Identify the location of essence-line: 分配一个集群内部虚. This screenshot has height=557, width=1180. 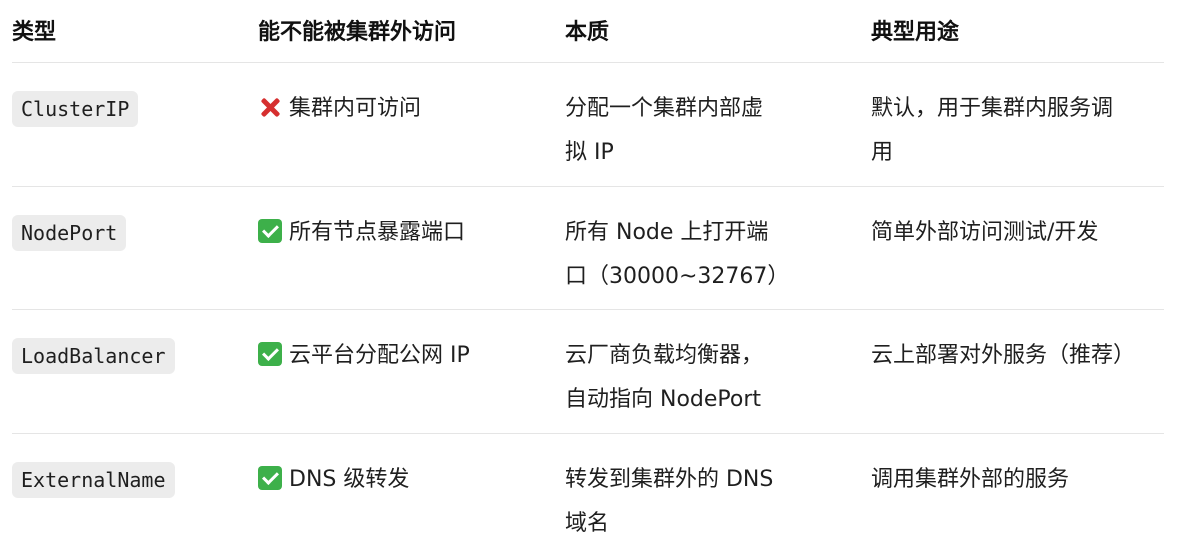
(664, 108).